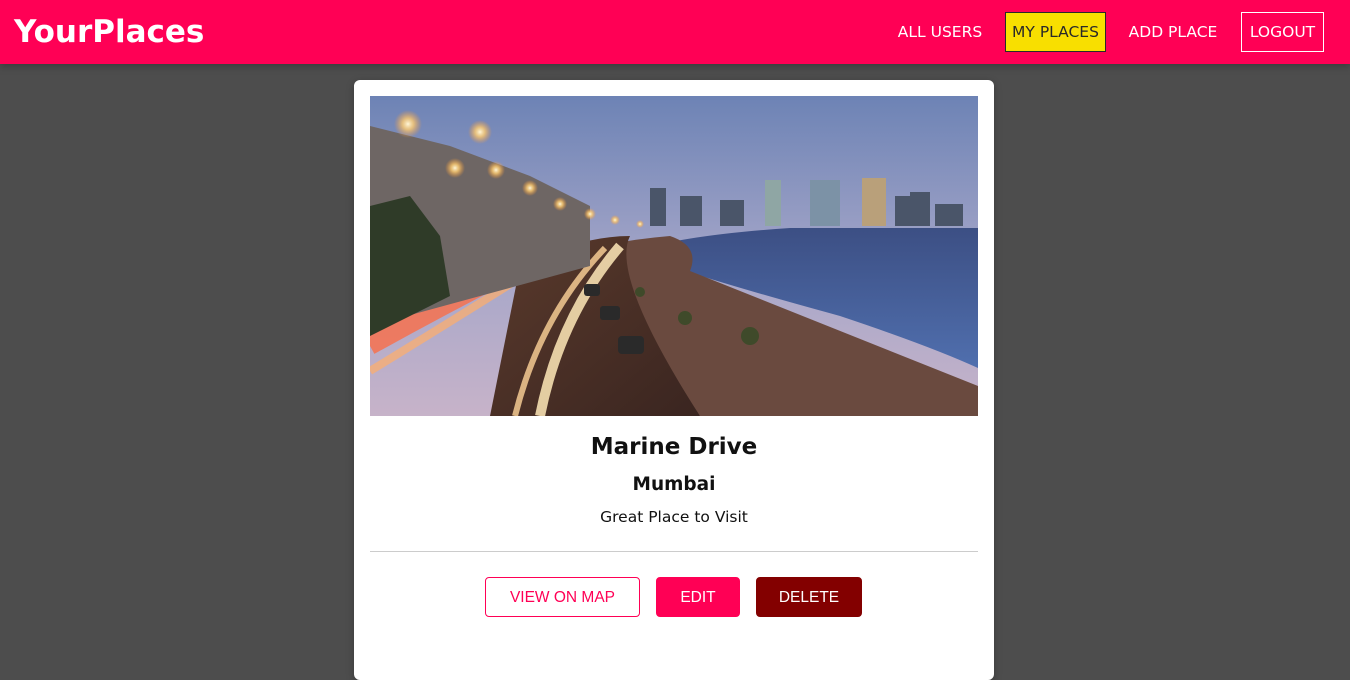  Describe the element at coordinates (940, 32) in the screenshot. I see `nav-all-users: ALL USERS` at that location.